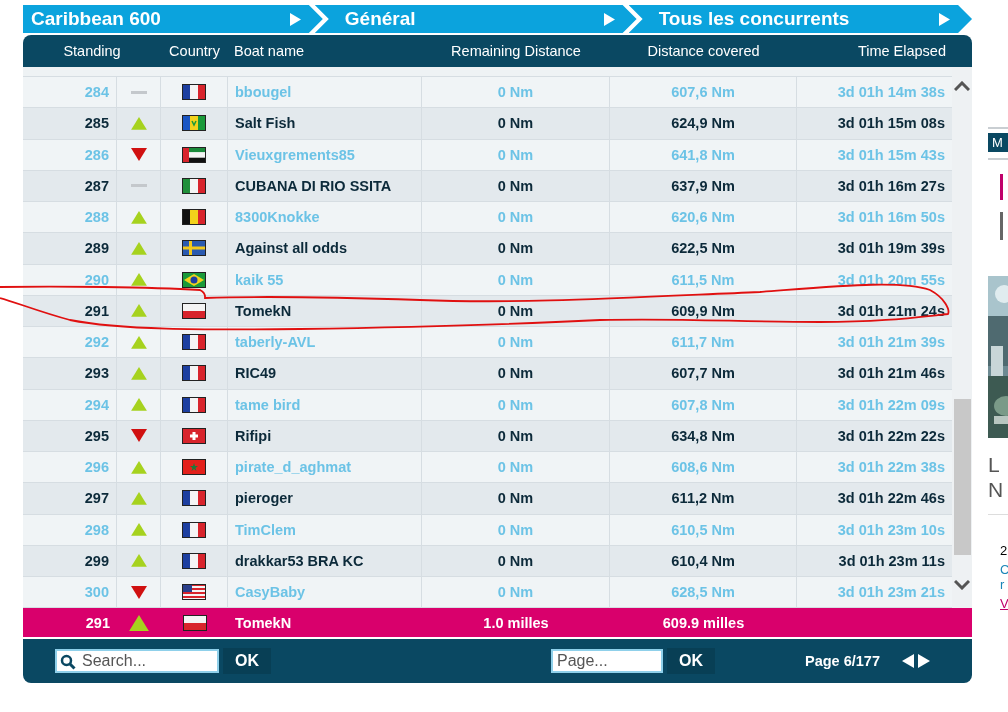  What do you see at coordinates (703, 248) in the screenshot?
I see `distance-covered: 622,5 Nm` at bounding box center [703, 248].